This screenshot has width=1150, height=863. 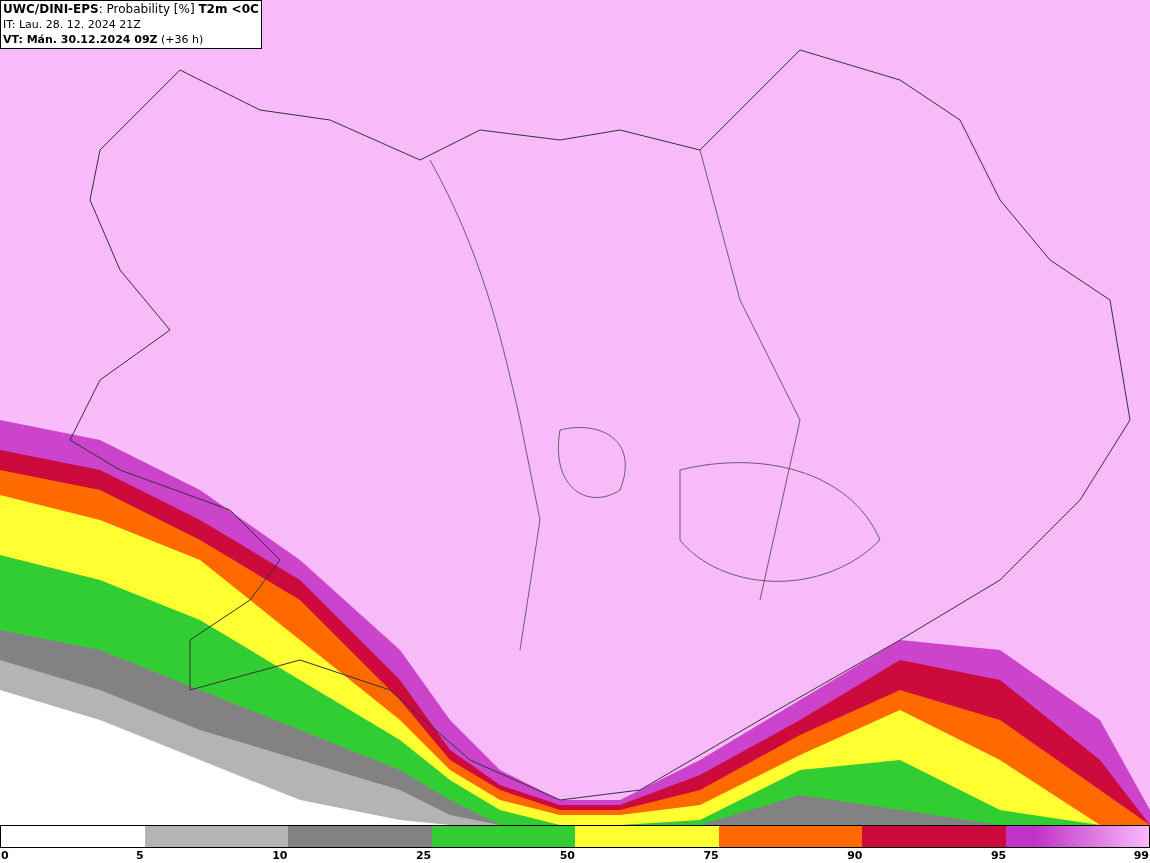 What do you see at coordinates (1141, 855) in the screenshot?
I see `scale-tick-label: 99` at bounding box center [1141, 855].